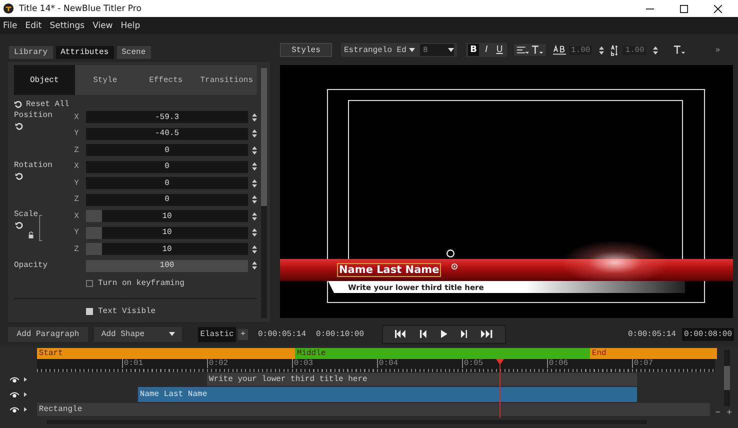 Image resolution: width=738 pixels, height=428 pixels. Describe the element at coordinates (31, 265) in the screenshot. I see `property-label: Opacity` at that location.